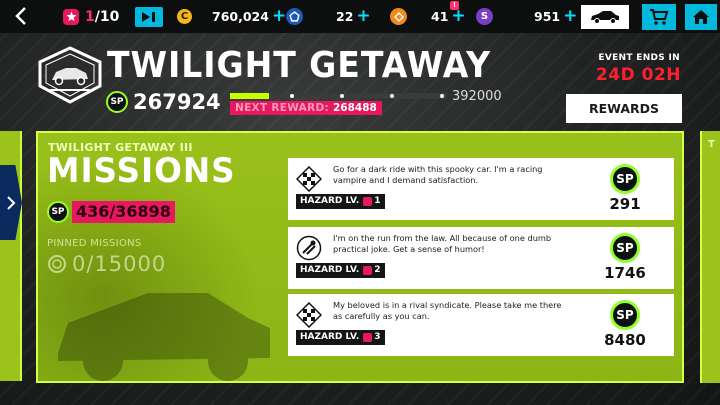 This screenshot has width=720, height=405. What do you see at coordinates (299, 65) in the screenshot?
I see `event-title: TWILIGHT GETAWAY` at bounding box center [299, 65].